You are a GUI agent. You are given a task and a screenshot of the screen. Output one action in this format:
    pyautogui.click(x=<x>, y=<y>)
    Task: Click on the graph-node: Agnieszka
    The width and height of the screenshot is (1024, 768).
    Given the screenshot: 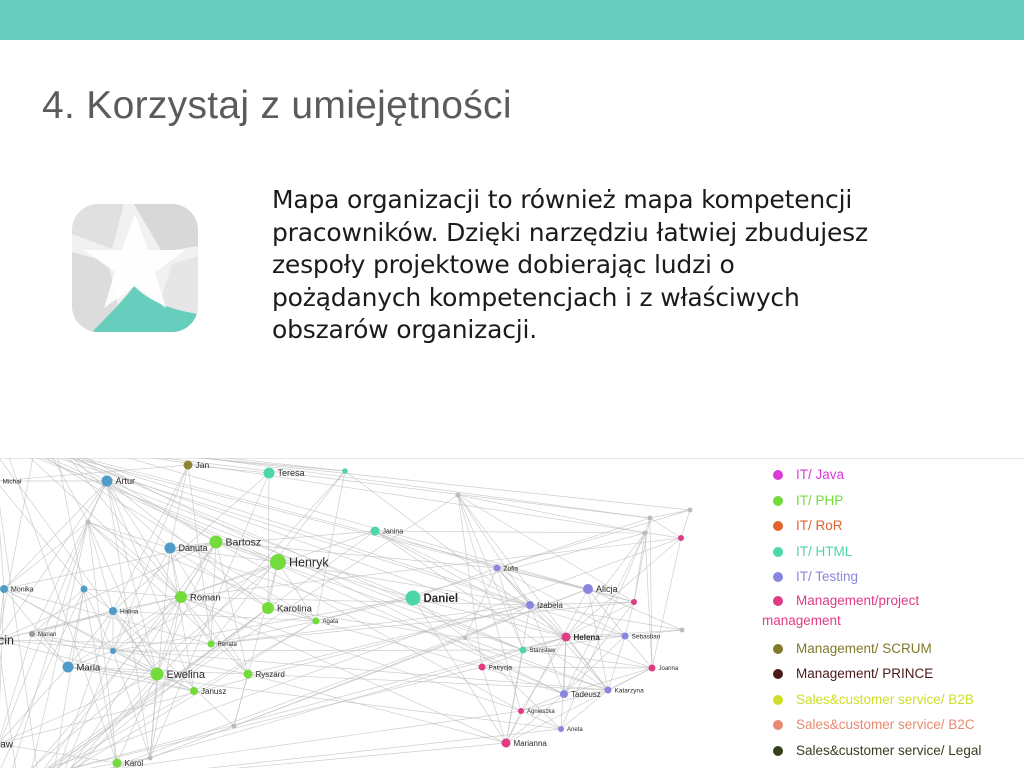 What is the action you would take?
    pyautogui.click(x=536, y=711)
    